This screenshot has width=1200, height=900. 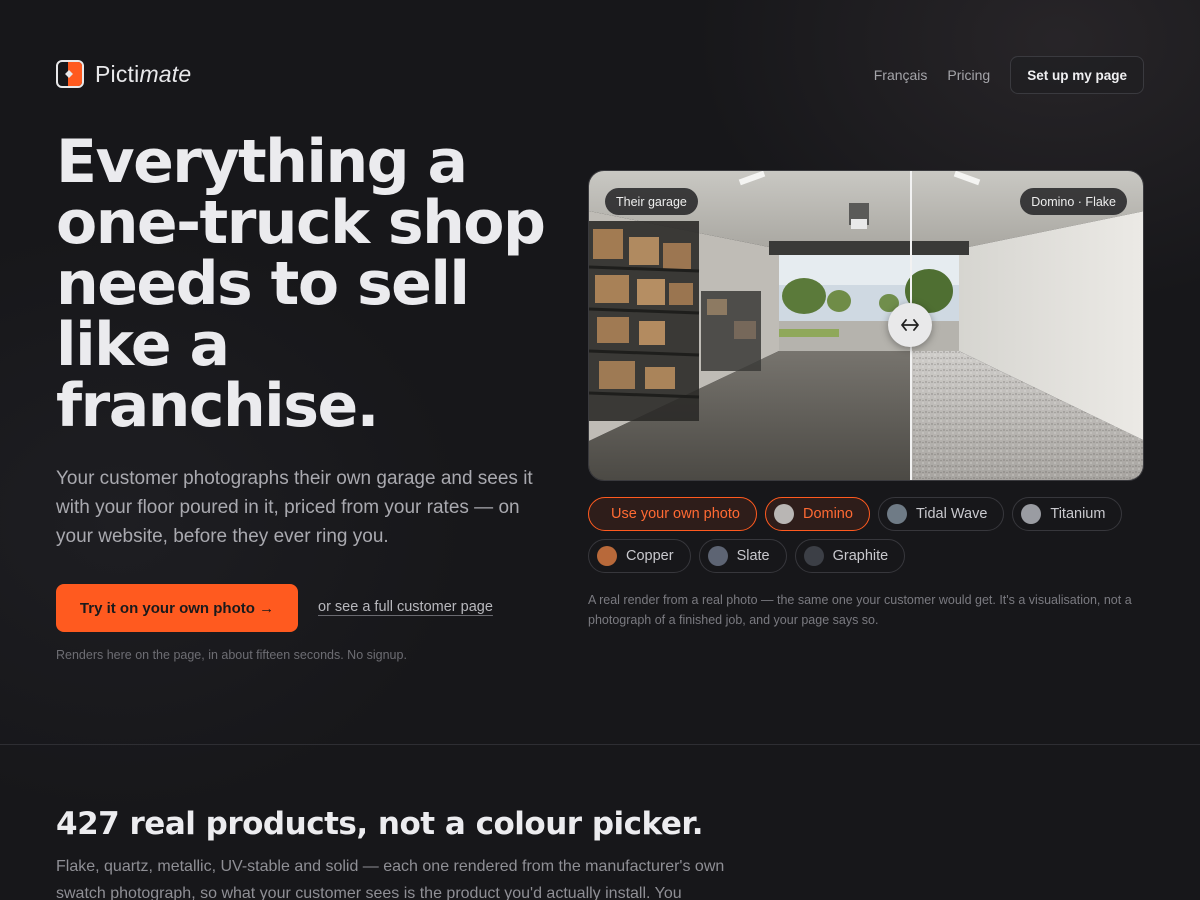 I want to click on logo-text-plain: Picti, so click(x=117, y=73).